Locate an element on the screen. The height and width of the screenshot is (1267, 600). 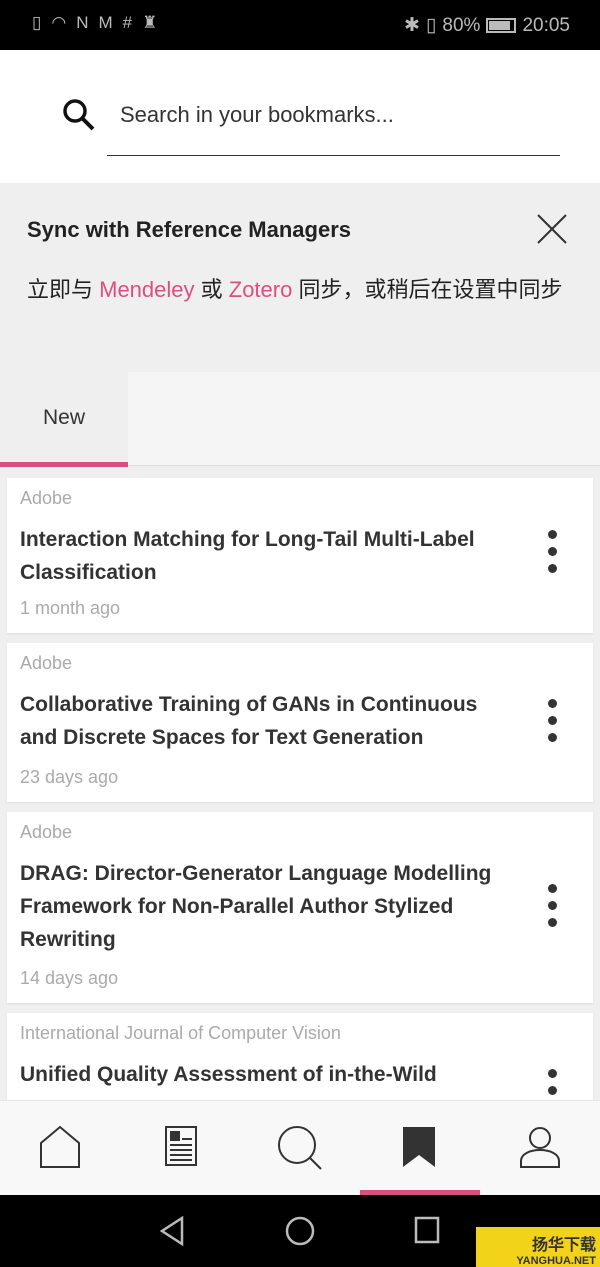
bluetooth-icon: ✱ is located at coordinates (412, 25).